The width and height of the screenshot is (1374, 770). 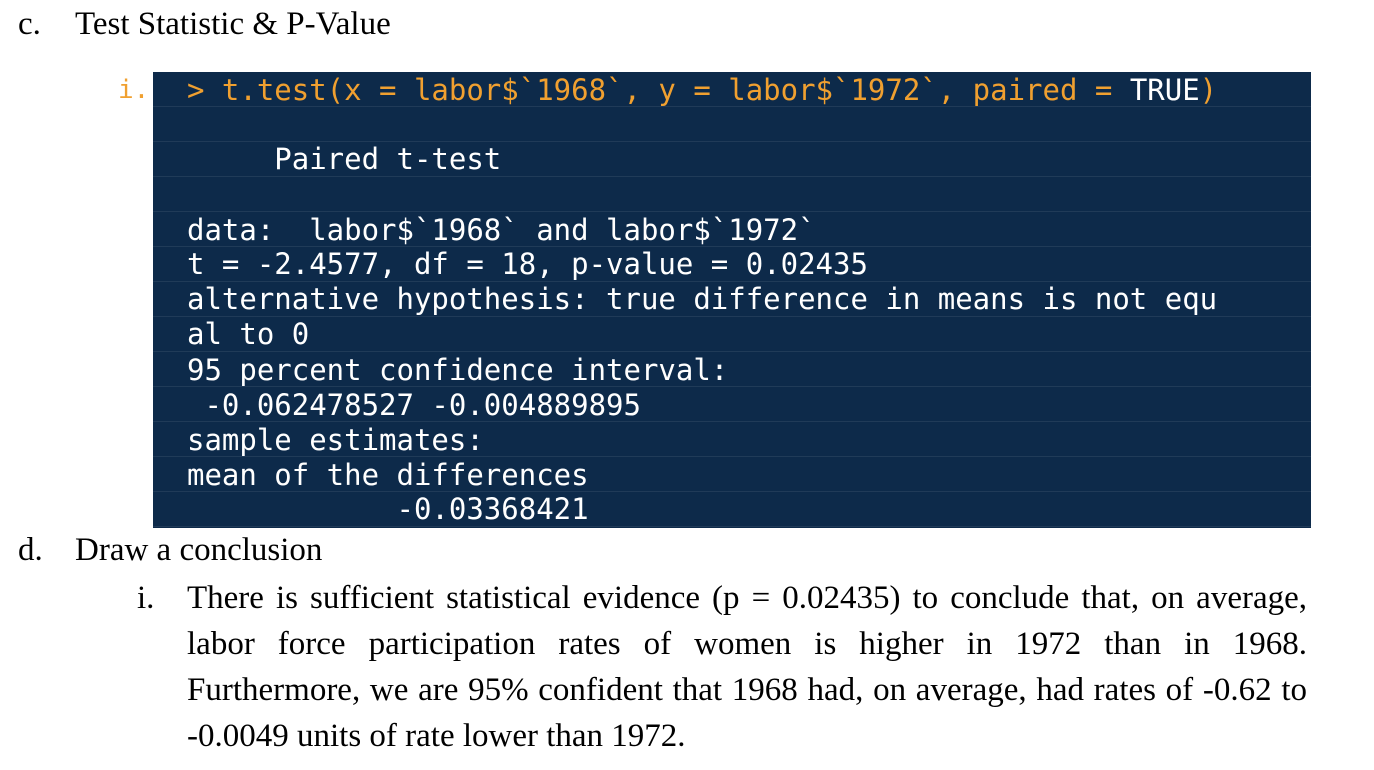 I want to click on console-line-statistic: t = -2.4577, df = 18, p-value = 0.02435, so click(x=527, y=264).